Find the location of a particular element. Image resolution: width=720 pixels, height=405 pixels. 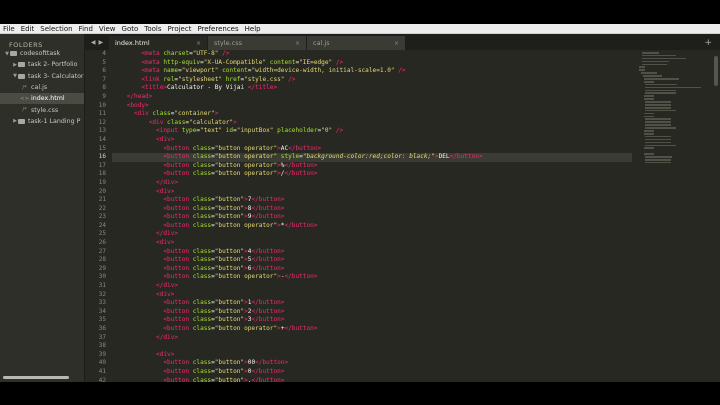

code-line: <button class="button">8</button> is located at coordinates (372, 209).